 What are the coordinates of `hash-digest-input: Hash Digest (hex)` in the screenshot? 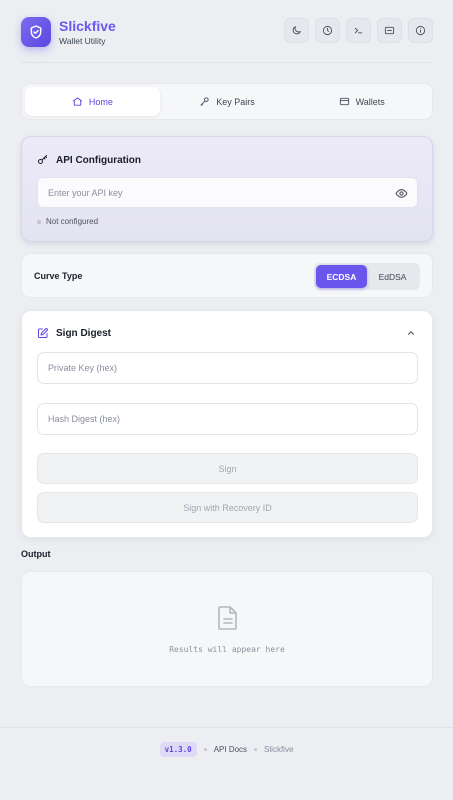 It's located at (227, 419).